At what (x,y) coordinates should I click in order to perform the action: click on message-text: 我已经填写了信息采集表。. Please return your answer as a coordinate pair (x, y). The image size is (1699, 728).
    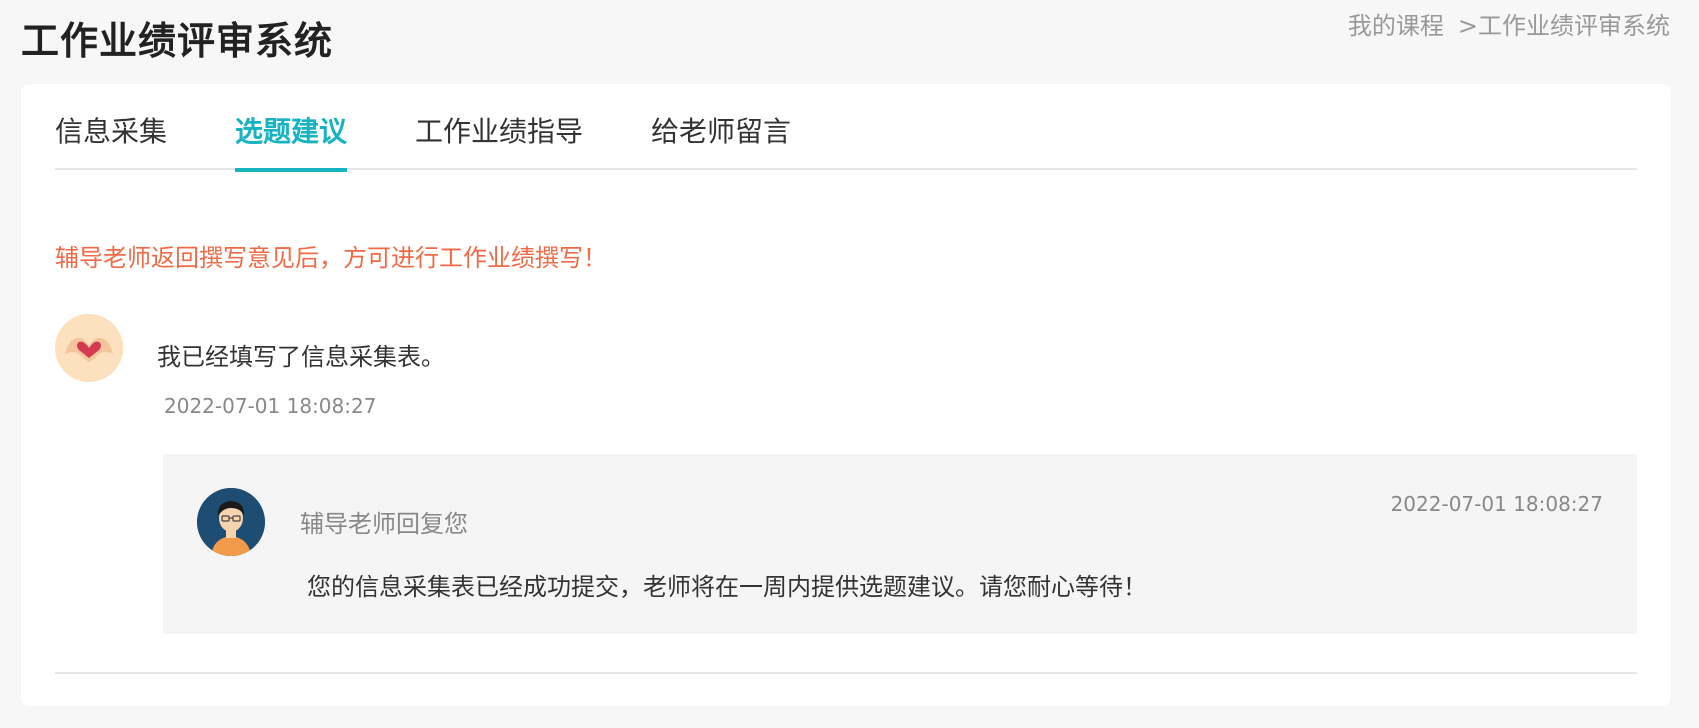
    Looking at the image, I should click on (301, 357).